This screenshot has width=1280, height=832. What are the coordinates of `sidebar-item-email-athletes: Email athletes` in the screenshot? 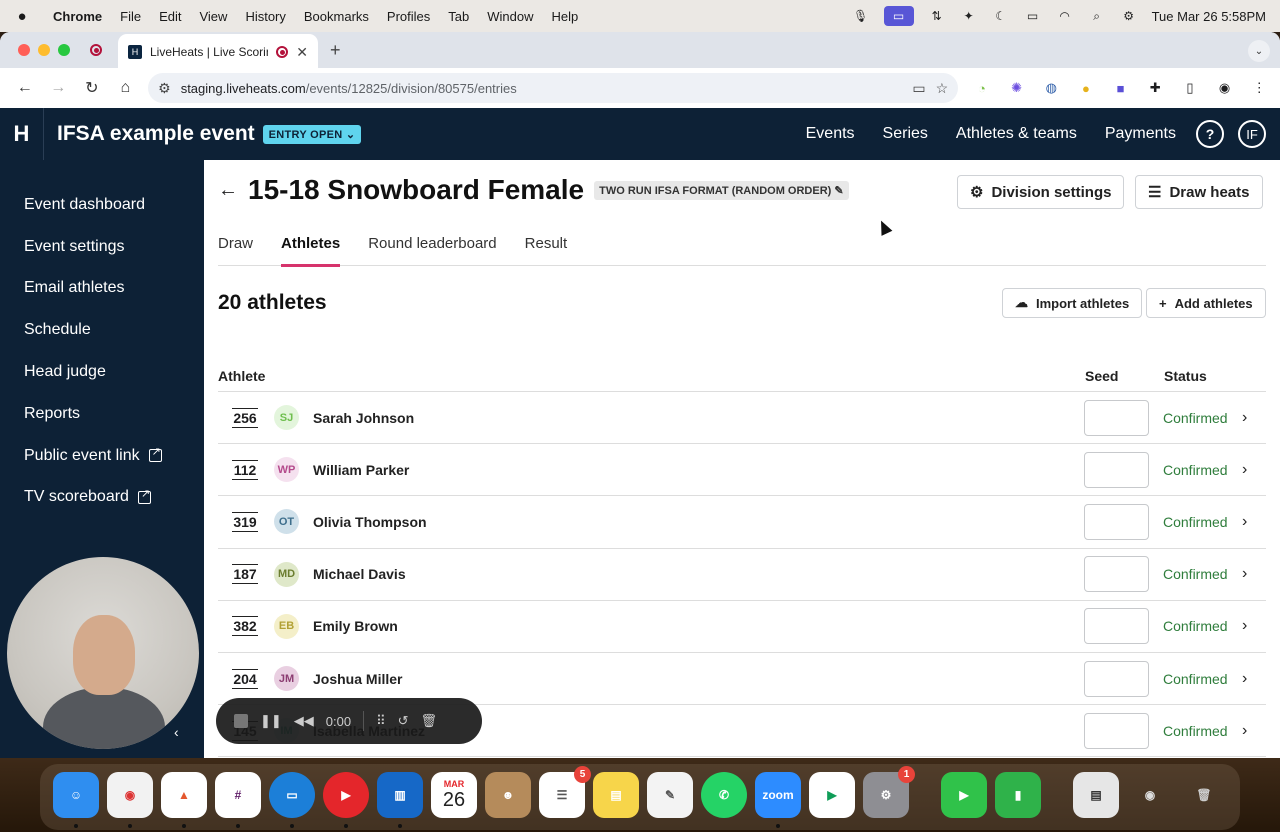 It's located at (102, 289).